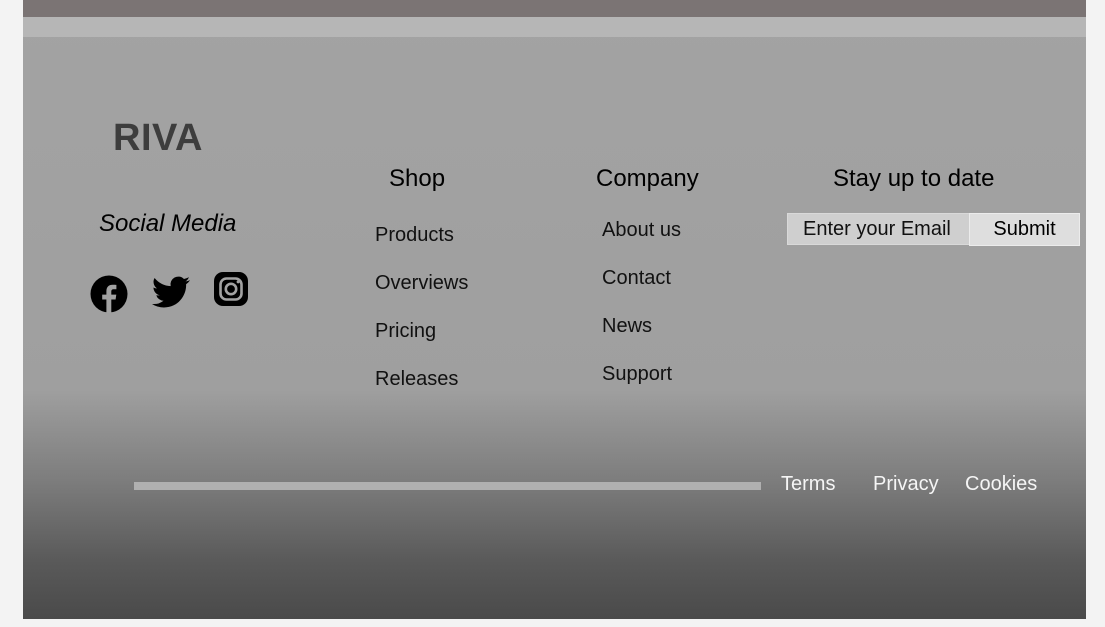 This screenshot has width=1105, height=627. I want to click on facebook-icon, so click(109, 294).